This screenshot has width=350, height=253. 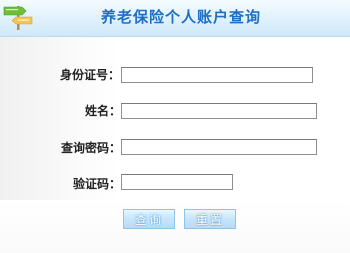 What do you see at coordinates (219, 147) in the screenshot?
I see `password-input` at bounding box center [219, 147].